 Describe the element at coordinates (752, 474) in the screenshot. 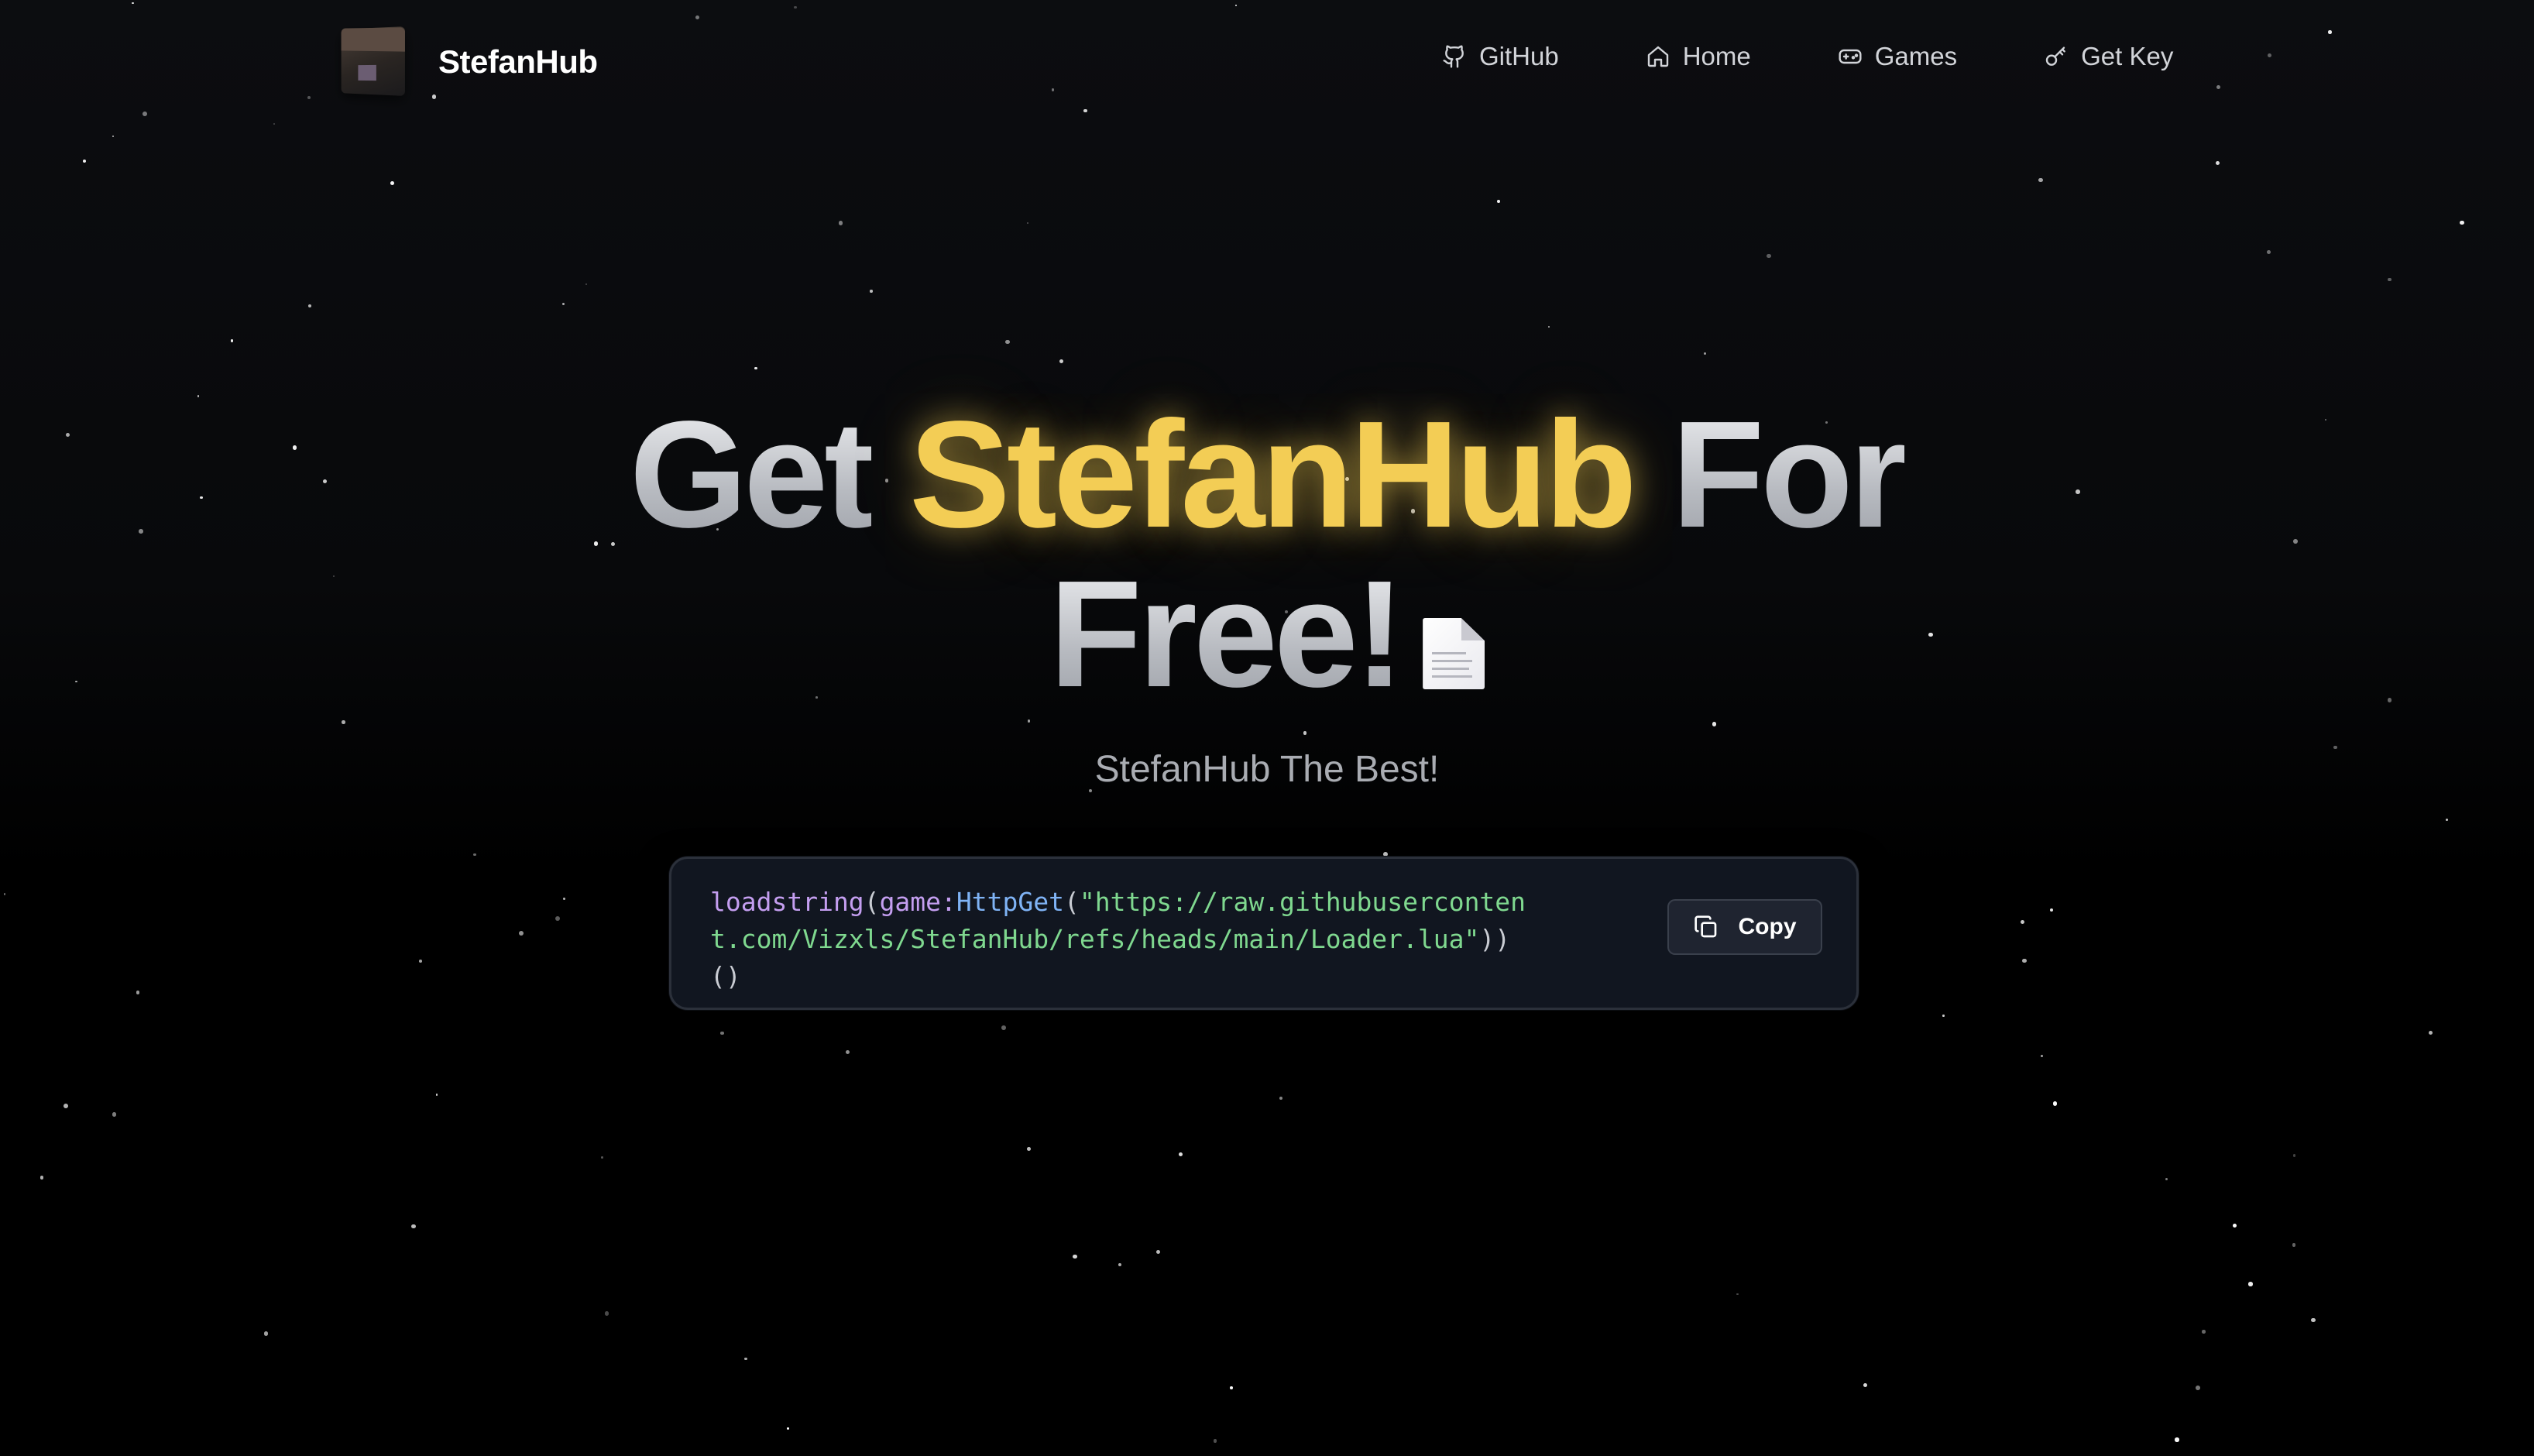

I see `headline-part-1: Get` at that location.